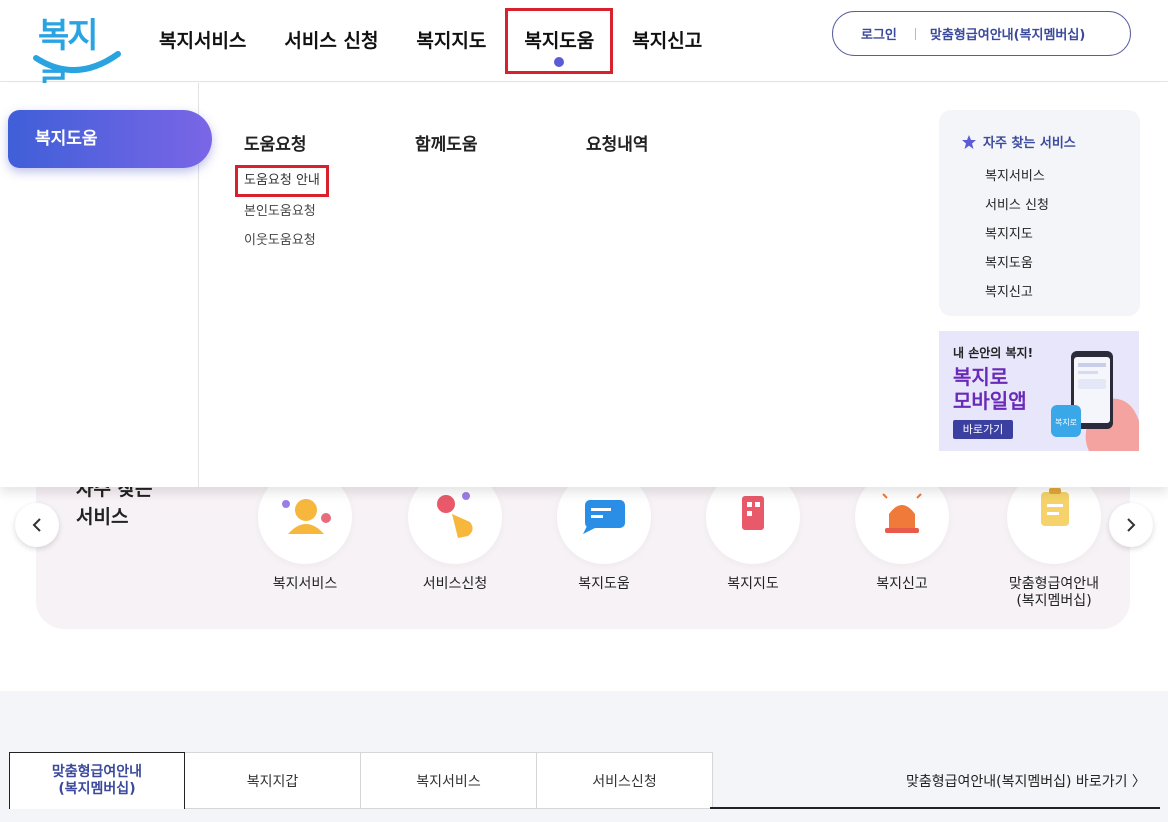 The width and height of the screenshot is (1168, 822). What do you see at coordinates (1017, 263) in the screenshot?
I see `favorite-item: 복지도움` at bounding box center [1017, 263].